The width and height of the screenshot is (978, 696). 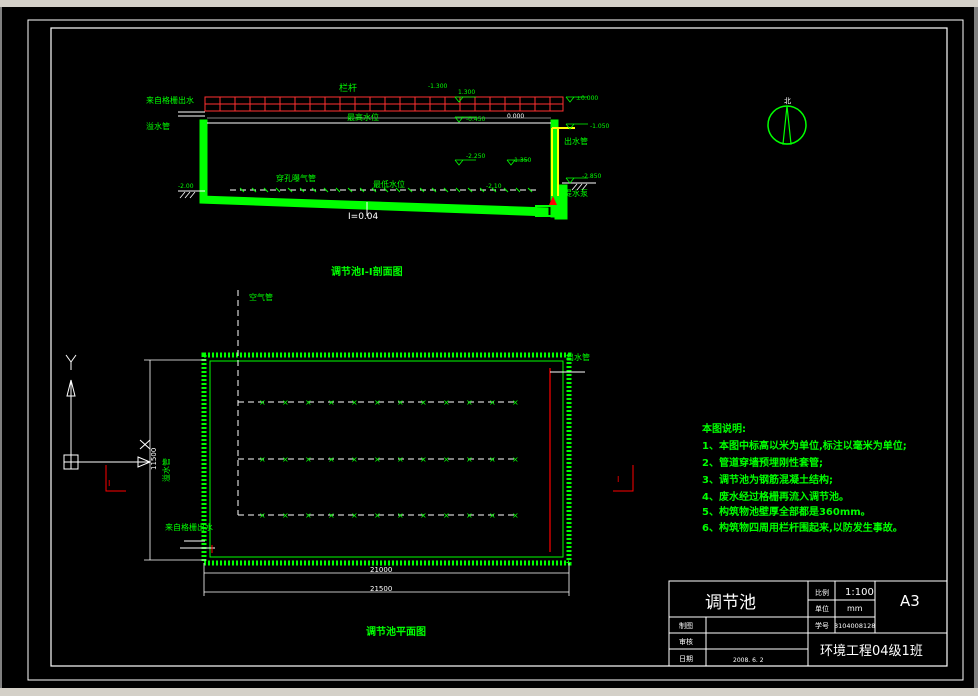 I want to click on title-block-date-value: 2008. 6. 2, so click(x=748, y=660).